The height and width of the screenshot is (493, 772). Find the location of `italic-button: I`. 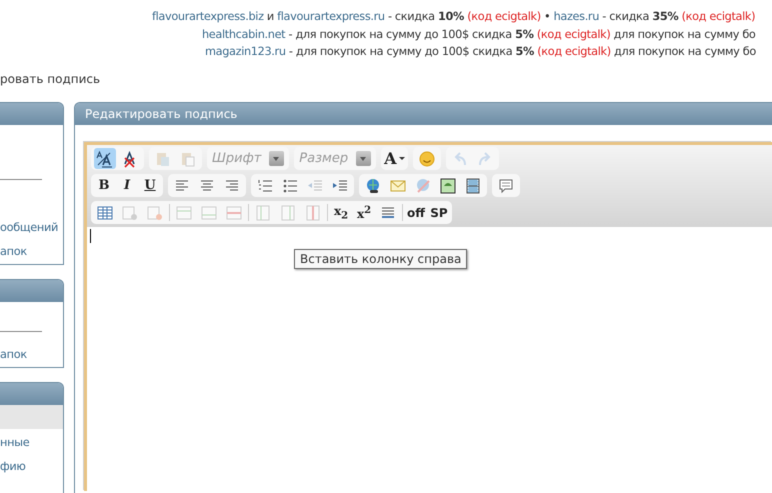

italic-button: I is located at coordinates (127, 185).